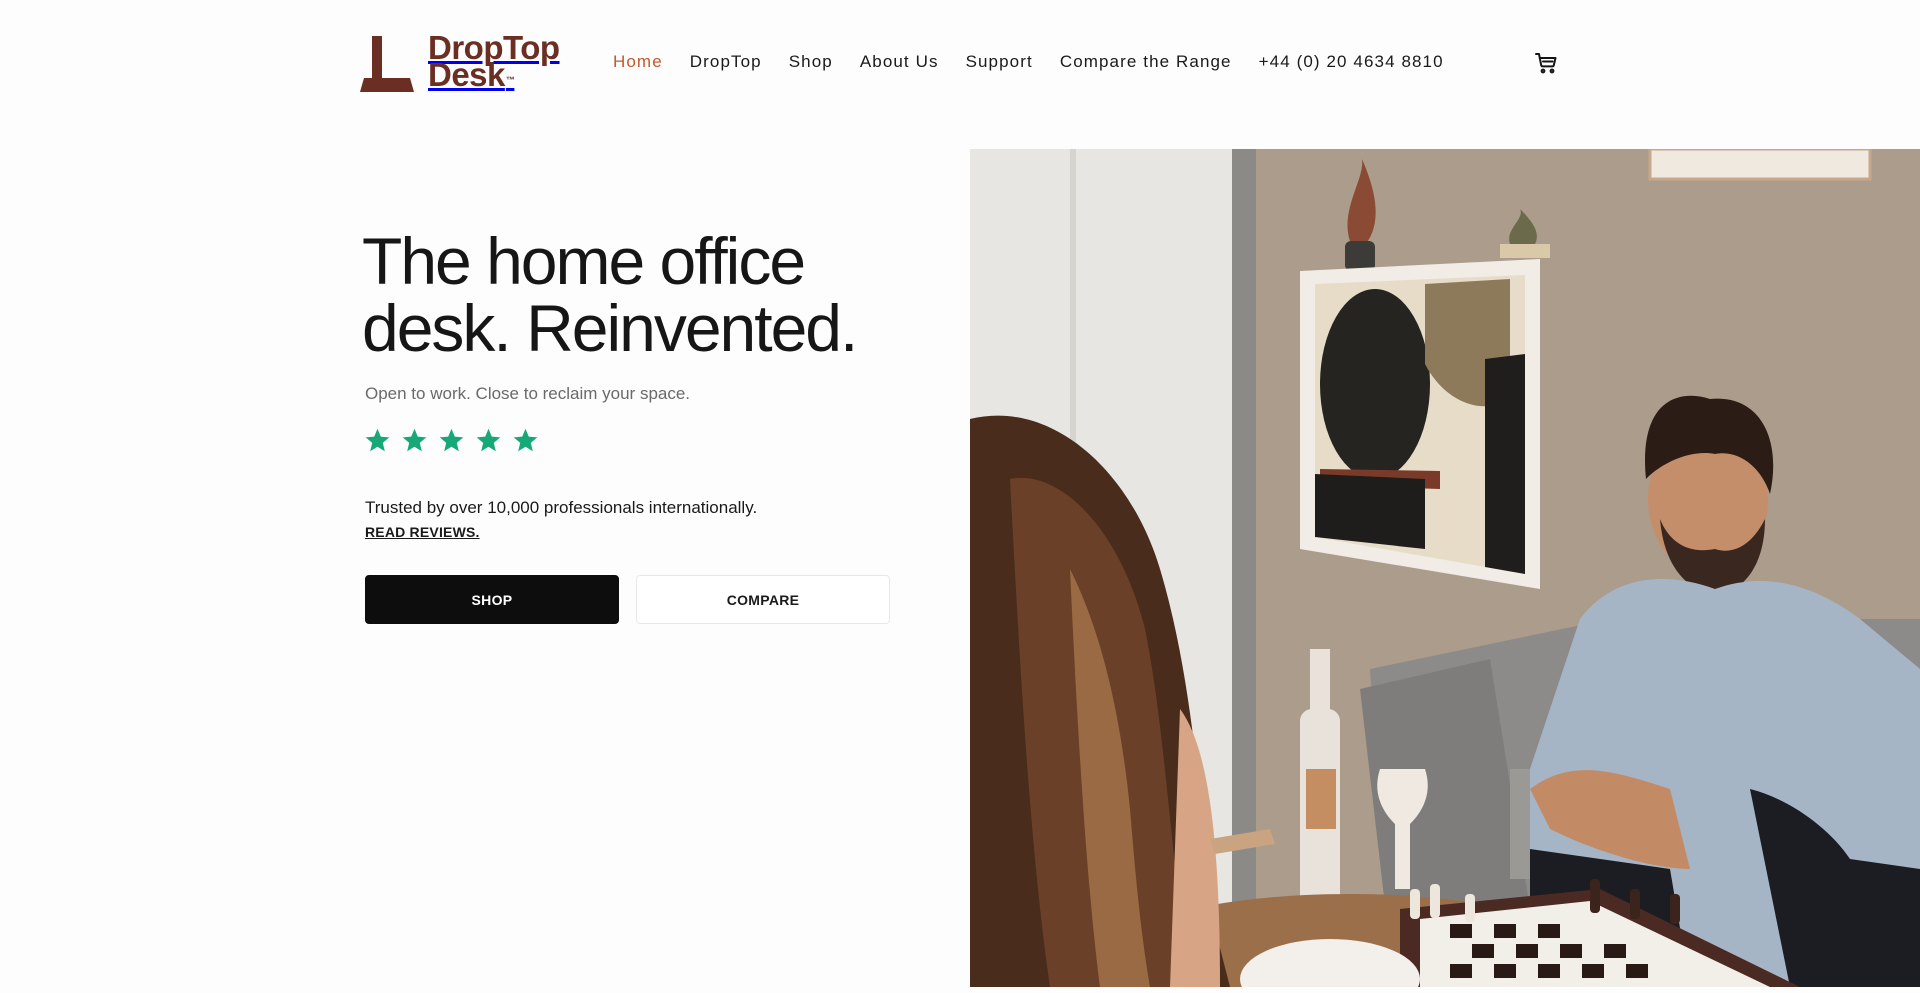 Image resolution: width=1920 pixels, height=993 pixels. I want to click on brand-trademark: ™, so click(510, 80).